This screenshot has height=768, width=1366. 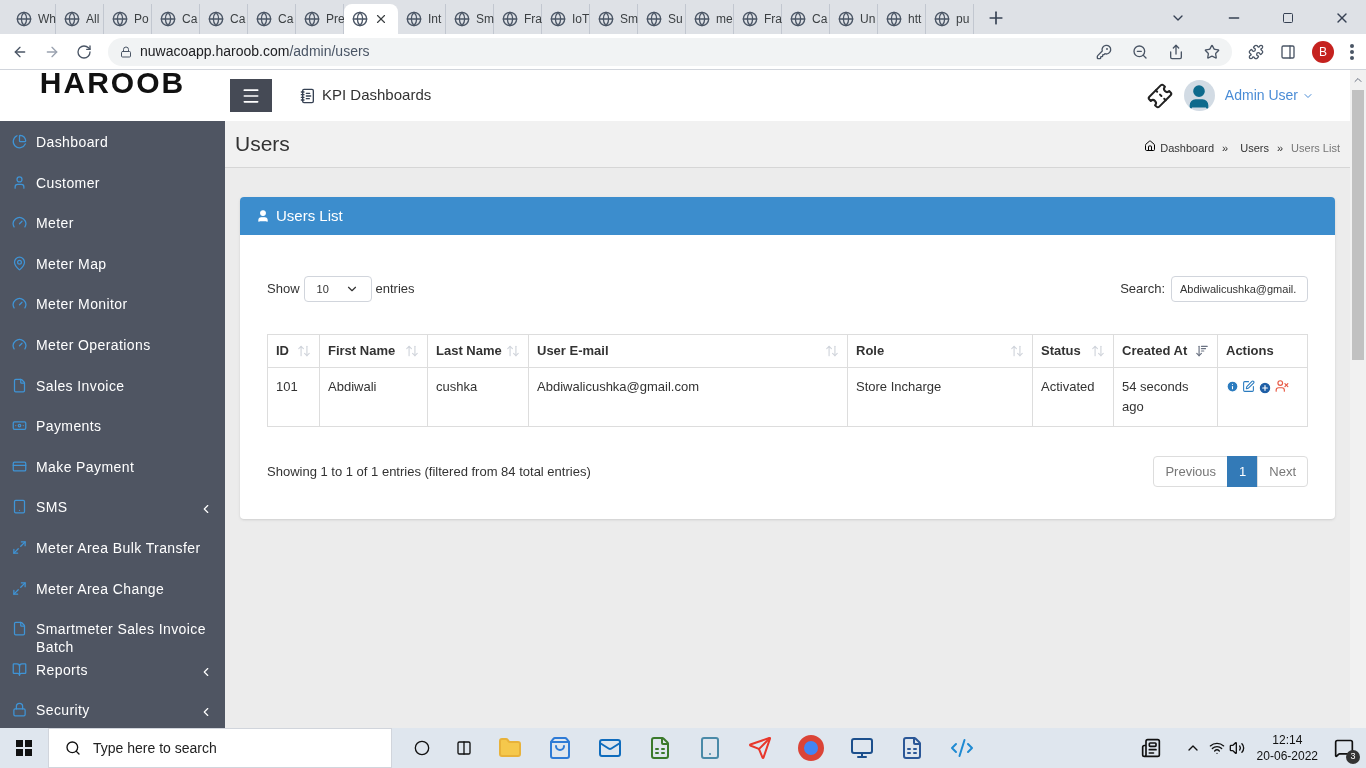 I want to click on browser-icon, so click(x=811, y=748).